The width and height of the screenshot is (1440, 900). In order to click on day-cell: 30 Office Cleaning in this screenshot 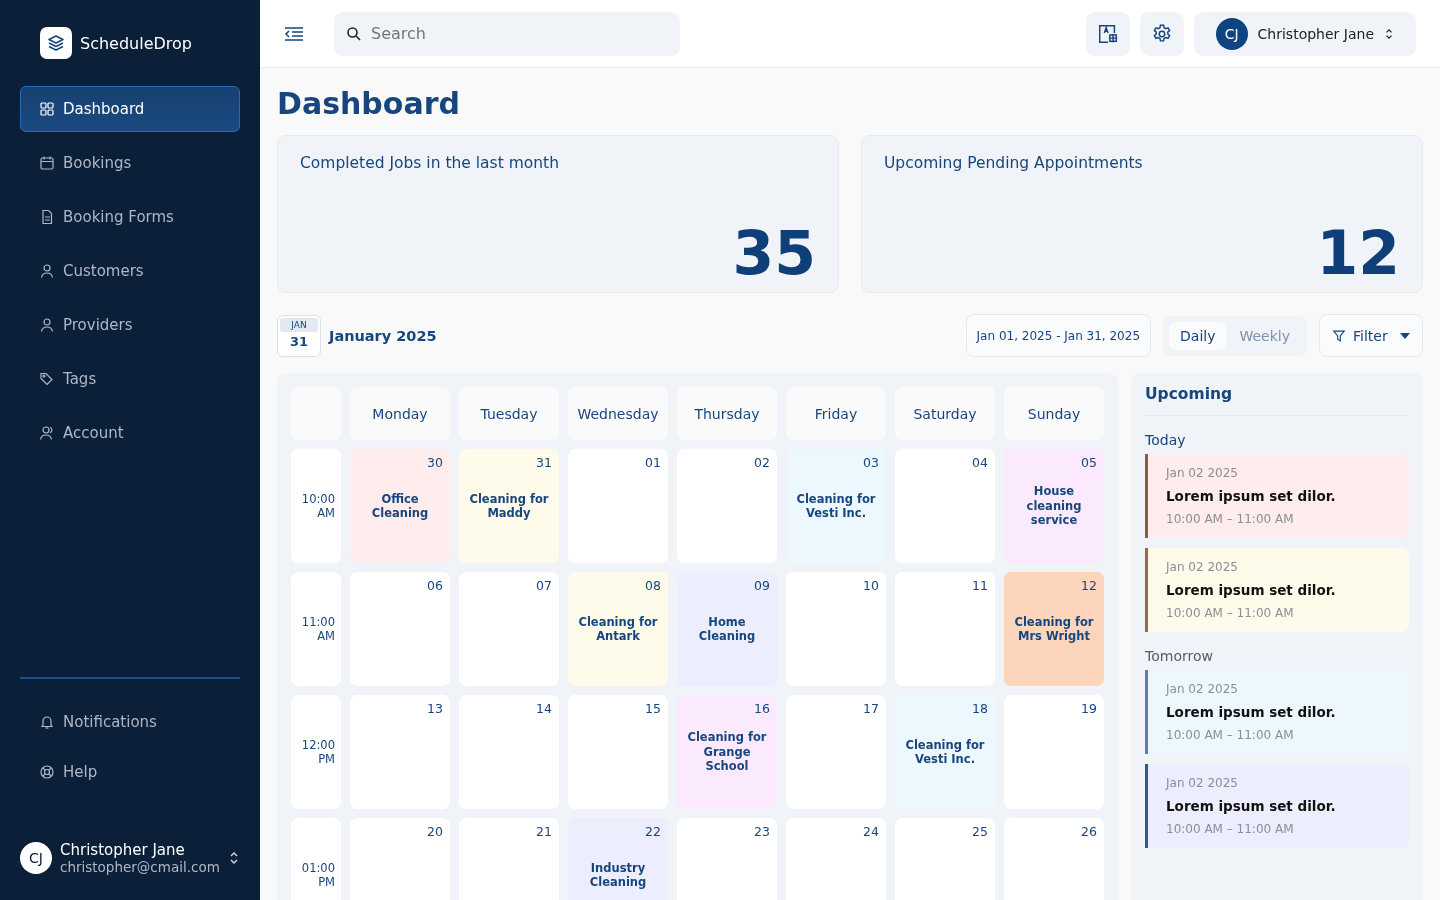, I will do `click(400, 506)`.